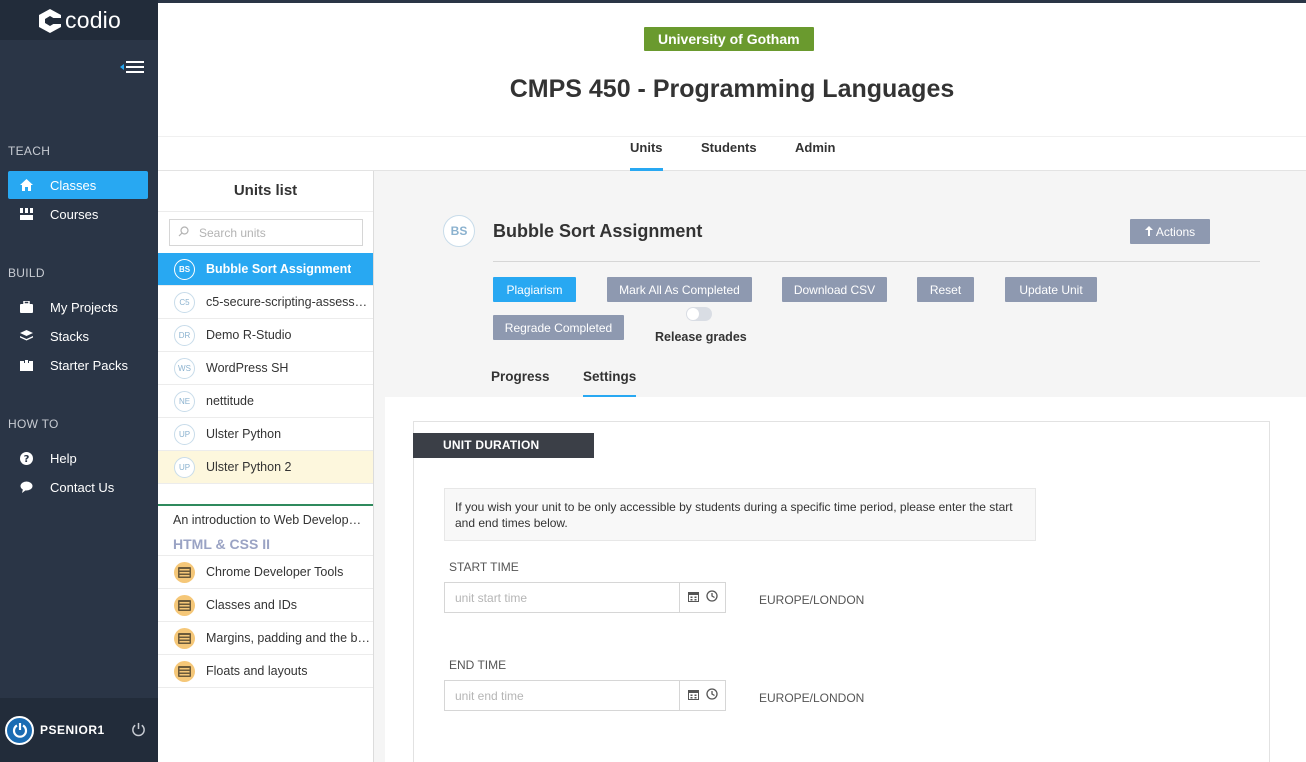 This screenshot has width=1306, height=762. What do you see at coordinates (585, 695) in the screenshot?
I see `end-time-field: unit end time` at bounding box center [585, 695].